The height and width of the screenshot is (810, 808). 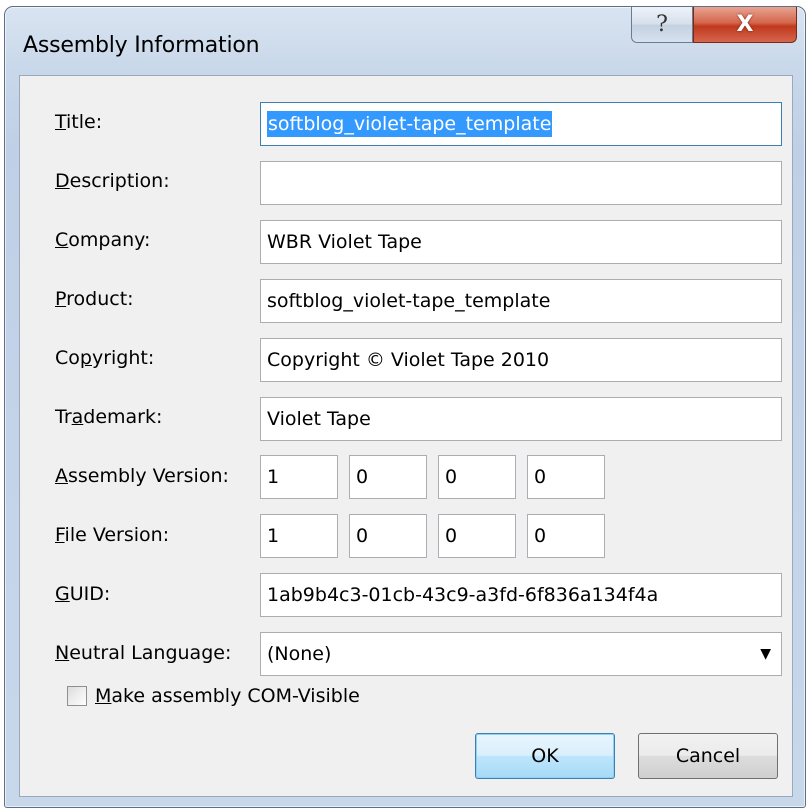 What do you see at coordinates (388, 477) in the screenshot?
I see `assembly-version-minor: 0` at bounding box center [388, 477].